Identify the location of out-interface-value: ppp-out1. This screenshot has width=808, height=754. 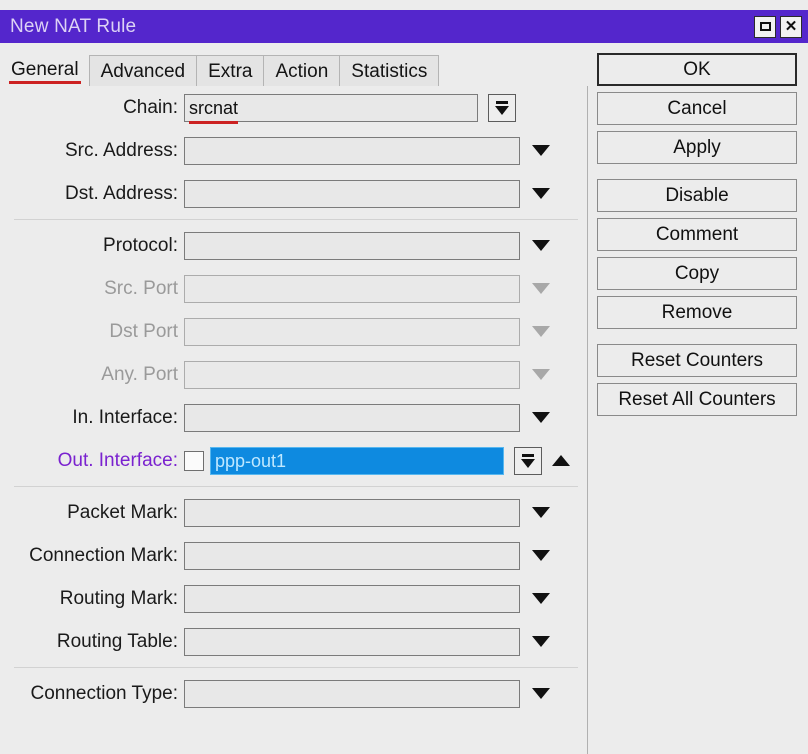
(251, 460).